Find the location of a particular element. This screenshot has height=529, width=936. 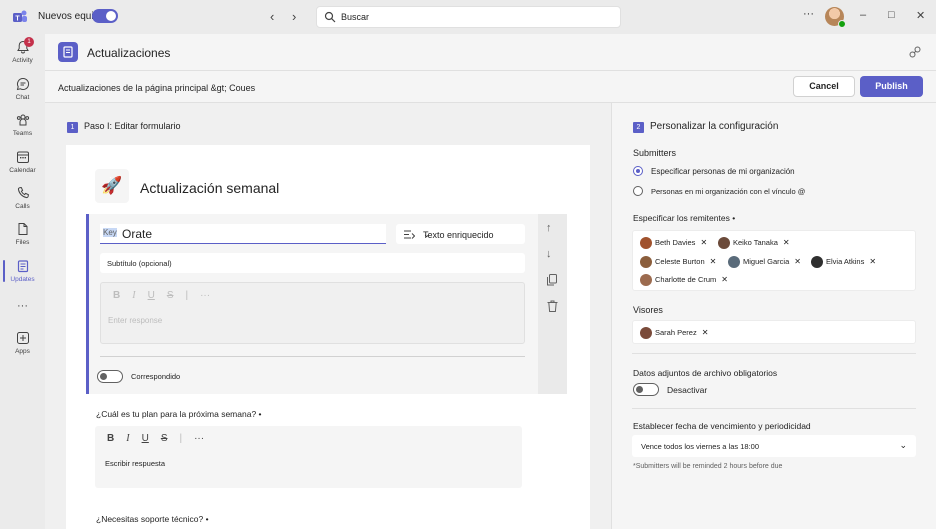

question-3-label: ¿Necesitas soporte técnico? • is located at coordinates (152, 519).